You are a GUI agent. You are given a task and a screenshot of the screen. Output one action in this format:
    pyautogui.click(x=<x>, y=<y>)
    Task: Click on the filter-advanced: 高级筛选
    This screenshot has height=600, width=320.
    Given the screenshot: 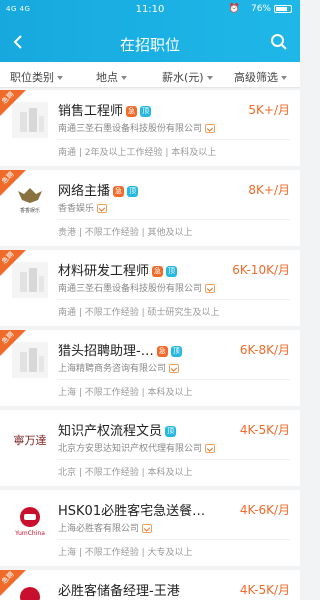 What is the action you would take?
    pyautogui.click(x=260, y=77)
    